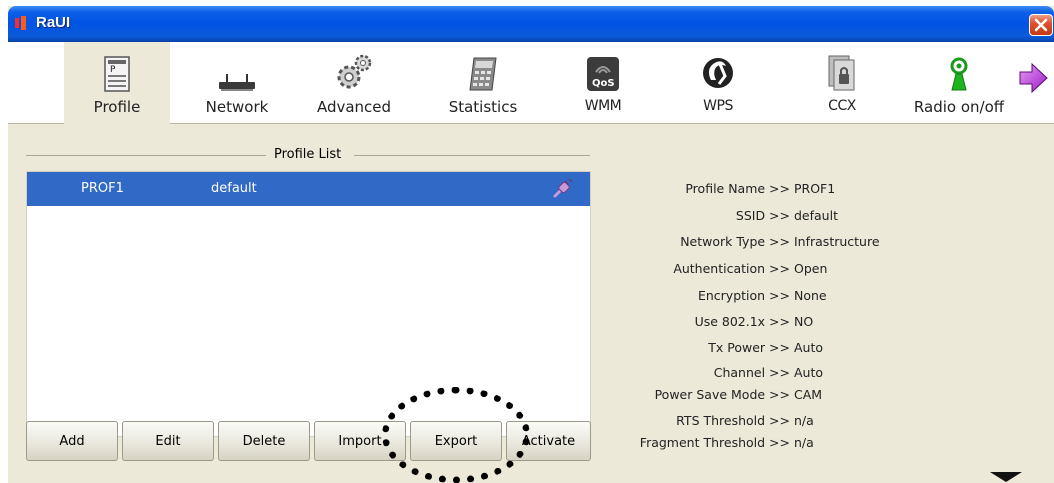  I want to click on toolbar-statistics-label: Statistics, so click(483, 107).